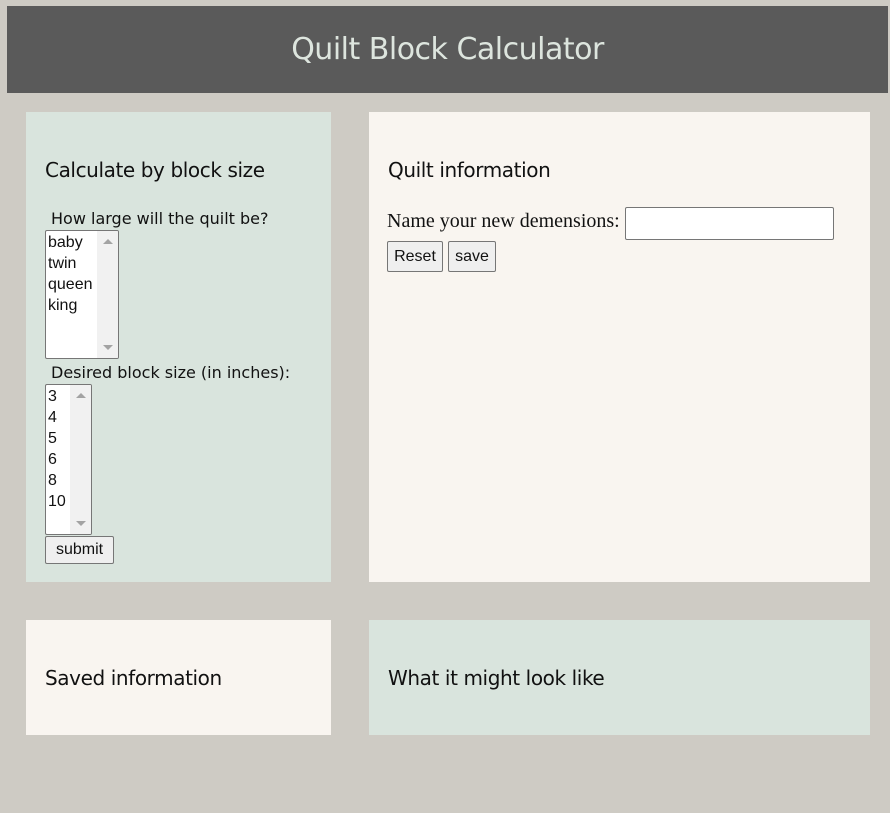  Describe the element at coordinates (415, 256) in the screenshot. I see `reset-button: Reset` at that location.